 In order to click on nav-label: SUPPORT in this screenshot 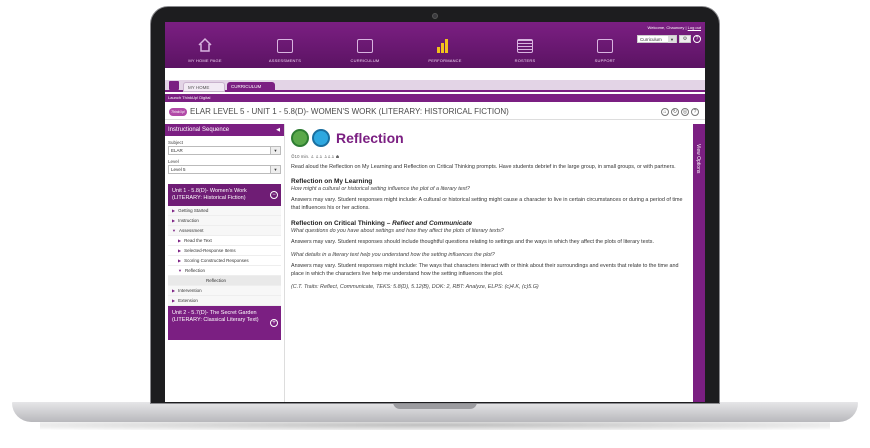, I will do `click(605, 60)`.